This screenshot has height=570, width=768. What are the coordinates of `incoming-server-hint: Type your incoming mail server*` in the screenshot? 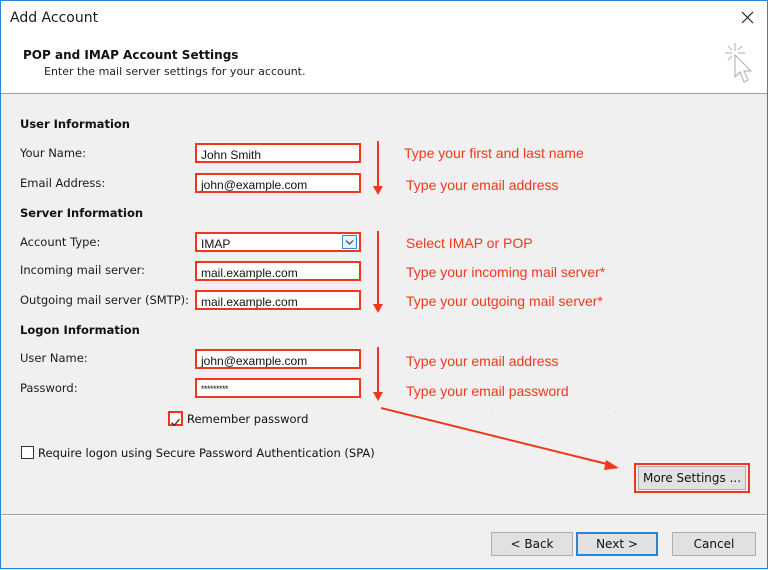 It's located at (506, 272).